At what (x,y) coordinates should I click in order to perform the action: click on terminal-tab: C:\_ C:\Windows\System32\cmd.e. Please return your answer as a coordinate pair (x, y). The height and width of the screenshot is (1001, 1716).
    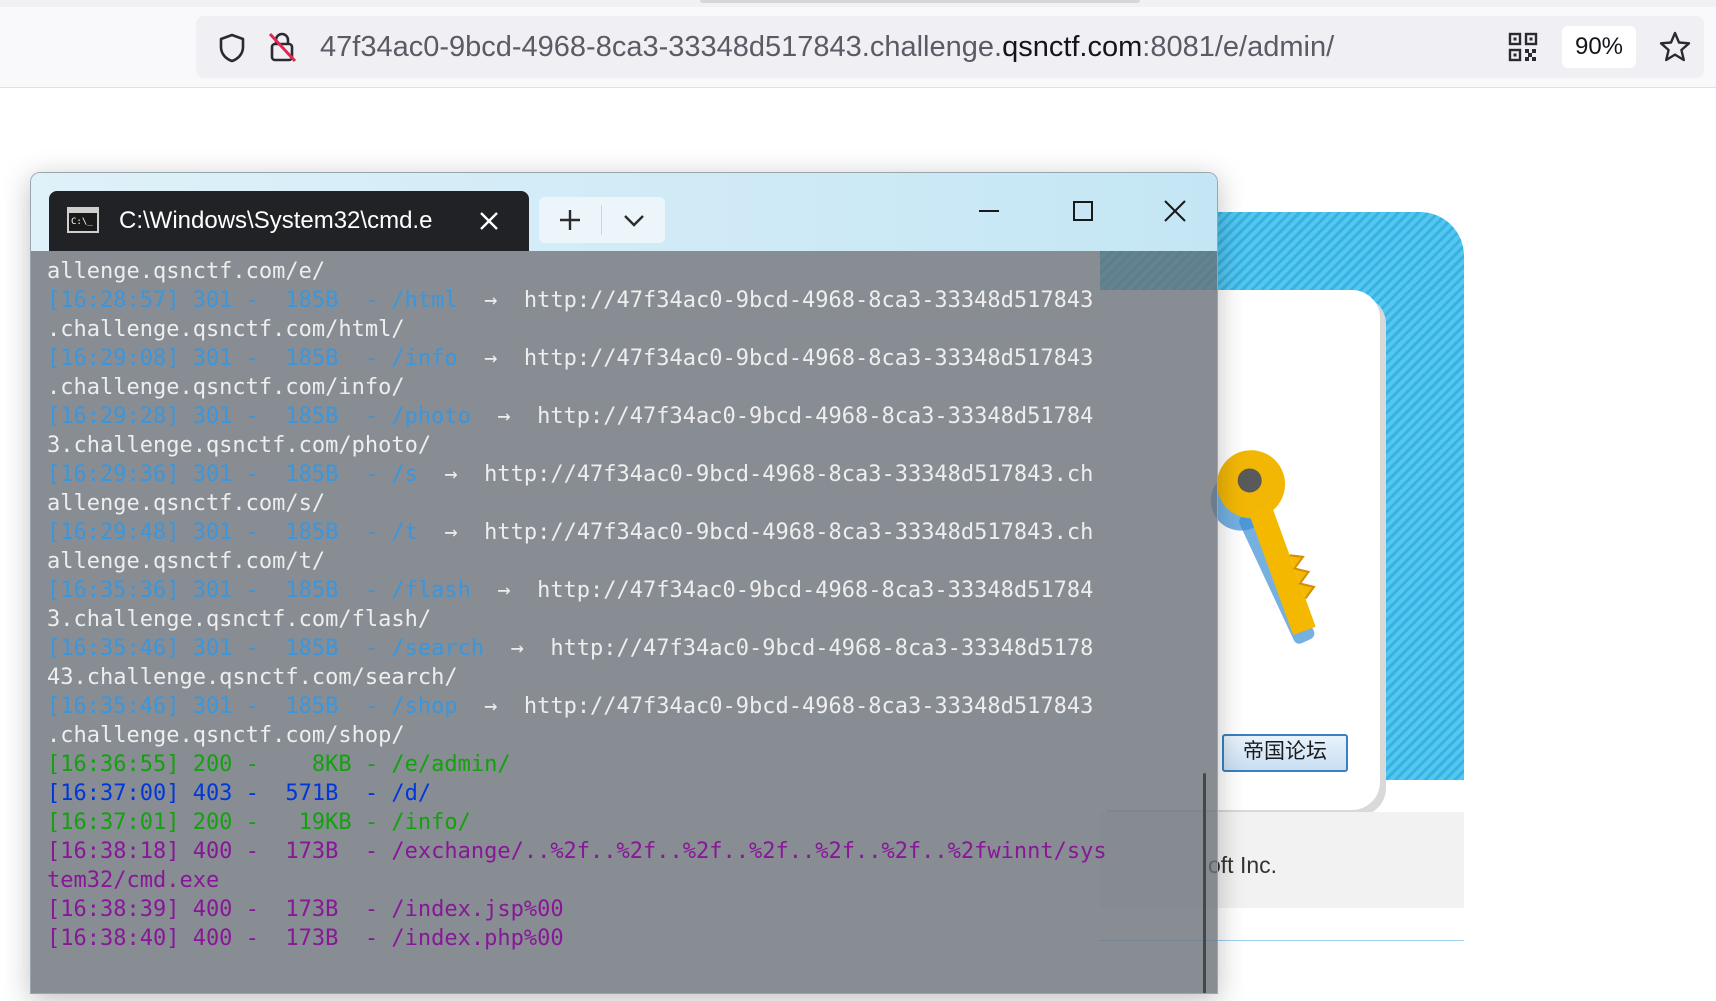
    Looking at the image, I should click on (289, 221).